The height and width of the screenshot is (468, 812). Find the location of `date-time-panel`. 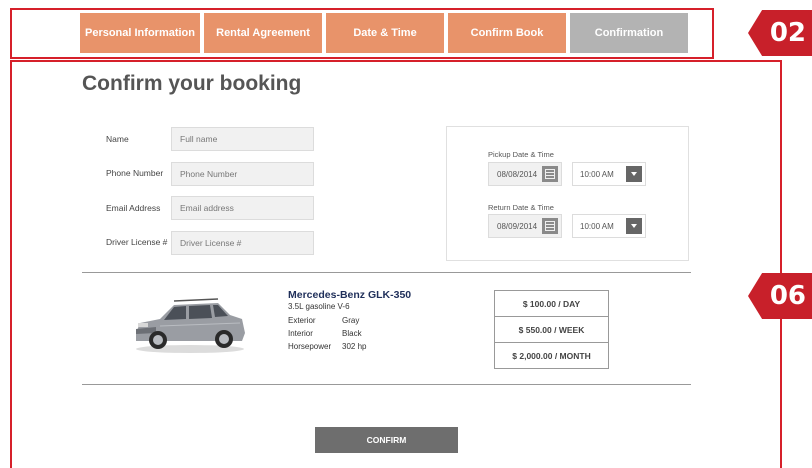

date-time-panel is located at coordinates (567, 193).